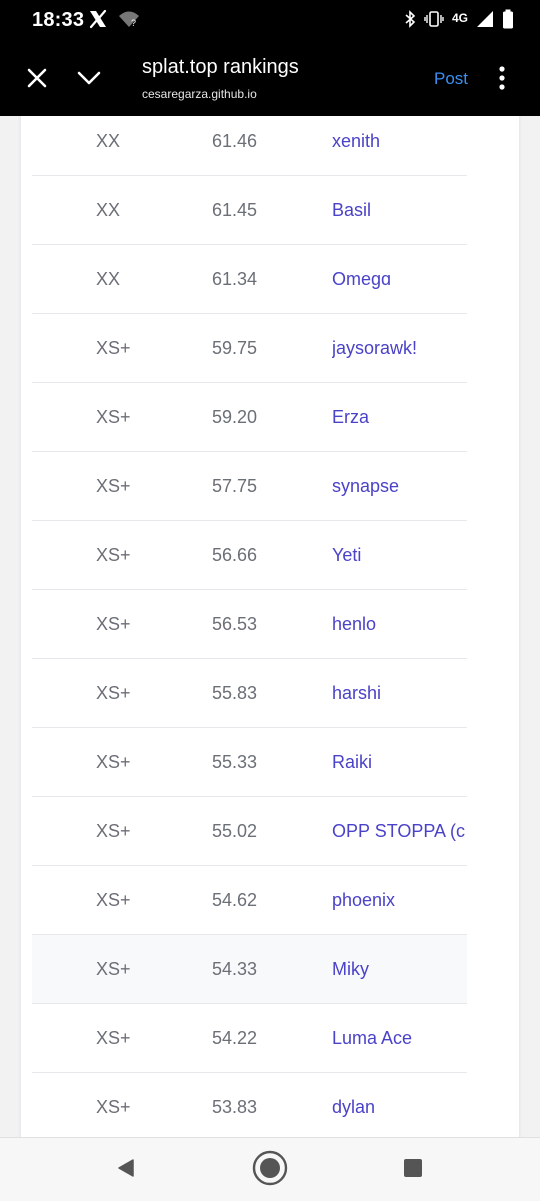 This screenshot has width=540, height=1201. Describe the element at coordinates (399, 693) in the screenshot. I see `player-name-link: harshi` at that location.